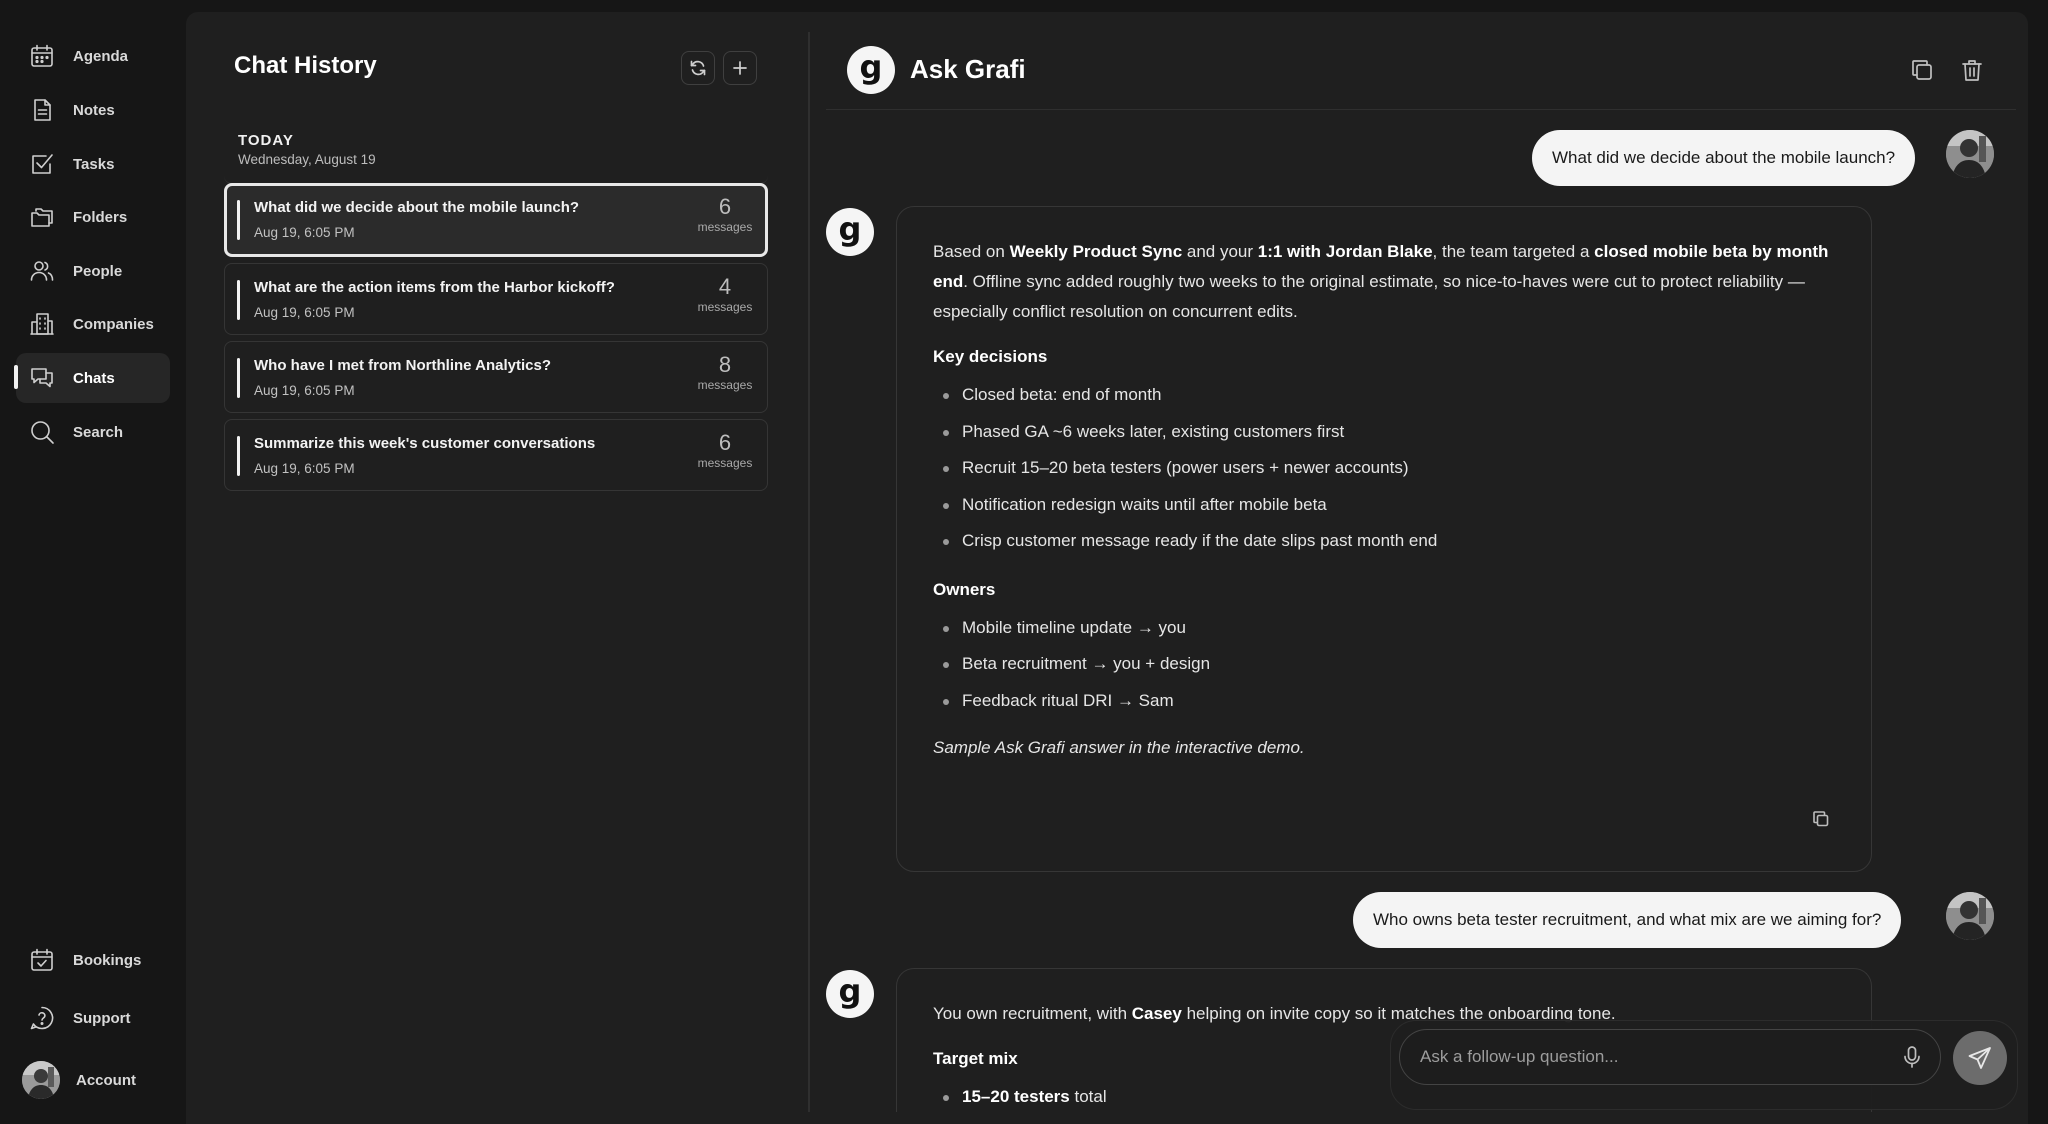 This screenshot has height=1124, width=2048. I want to click on answer-text: Based on, so click(971, 251).